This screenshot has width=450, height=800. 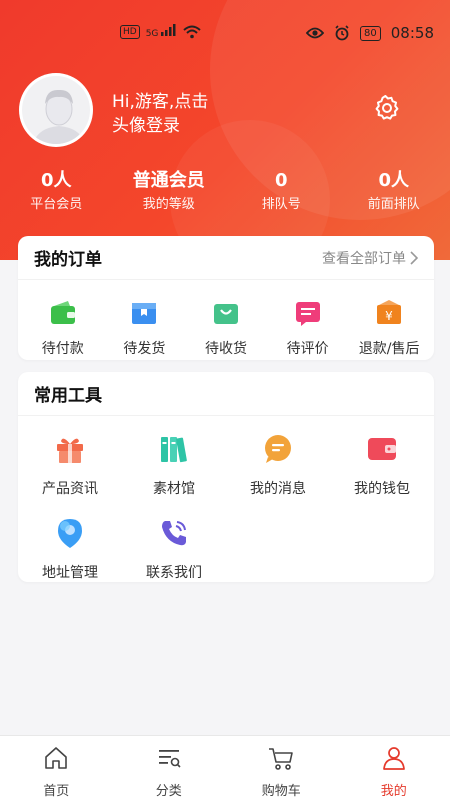 I want to click on location-icon, so click(x=70, y=533).